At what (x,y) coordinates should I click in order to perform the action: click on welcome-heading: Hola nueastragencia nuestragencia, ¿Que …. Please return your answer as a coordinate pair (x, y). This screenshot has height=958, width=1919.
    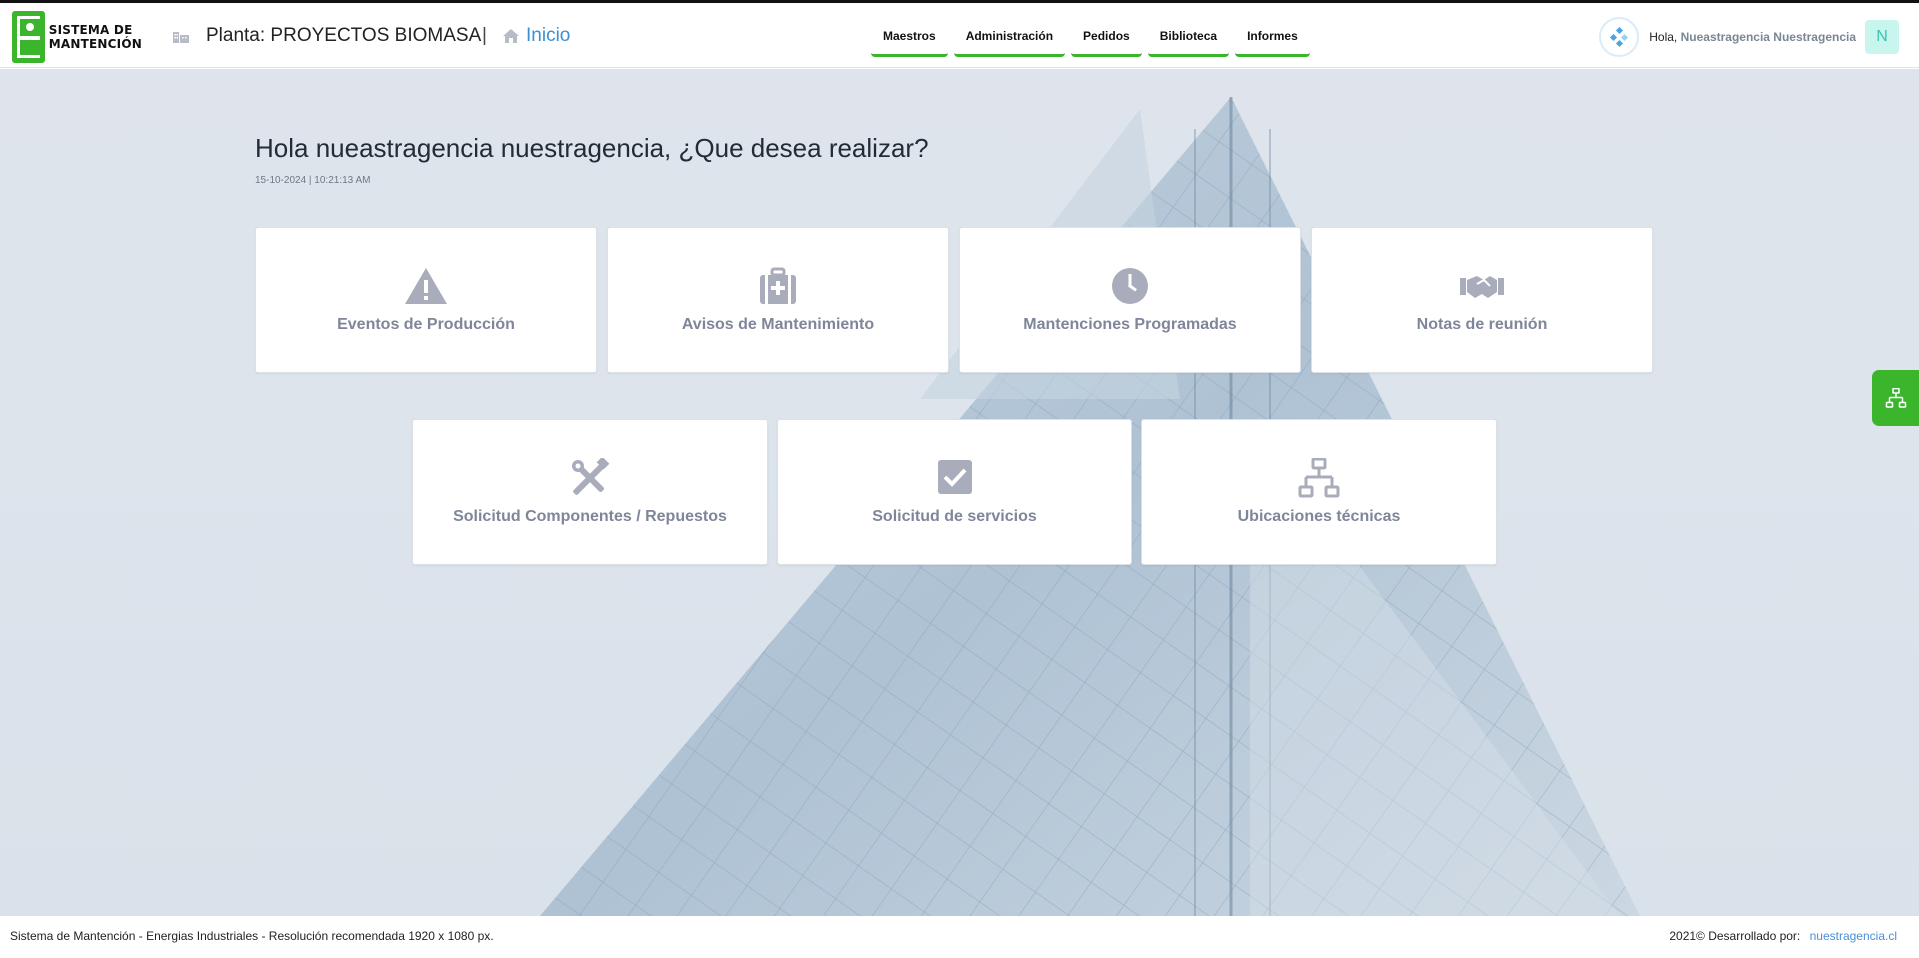
    Looking at the image, I should click on (592, 148).